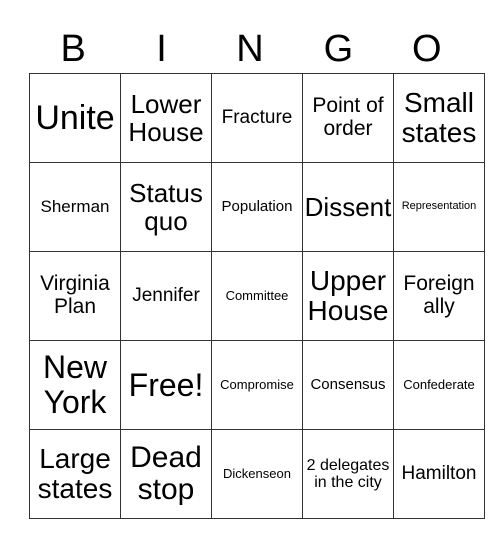 The height and width of the screenshot is (544, 500). Describe the element at coordinates (338, 49) in the screenshot. I see `header-letter-g: G` at that location.